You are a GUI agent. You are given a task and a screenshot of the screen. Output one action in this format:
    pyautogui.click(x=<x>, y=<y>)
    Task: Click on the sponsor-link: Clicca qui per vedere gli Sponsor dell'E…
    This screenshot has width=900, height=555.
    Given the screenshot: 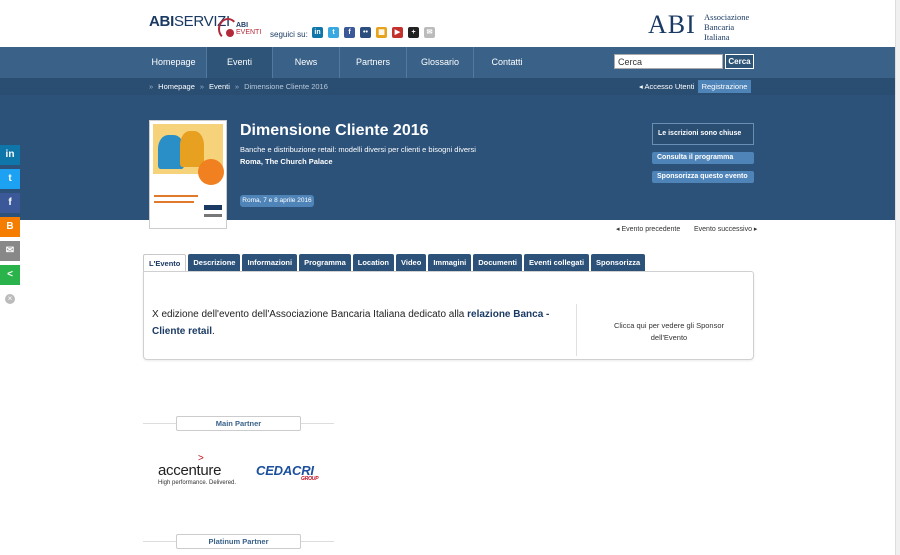 What is the action you would take?
    pyautogui.click(x=669, y=332)
    